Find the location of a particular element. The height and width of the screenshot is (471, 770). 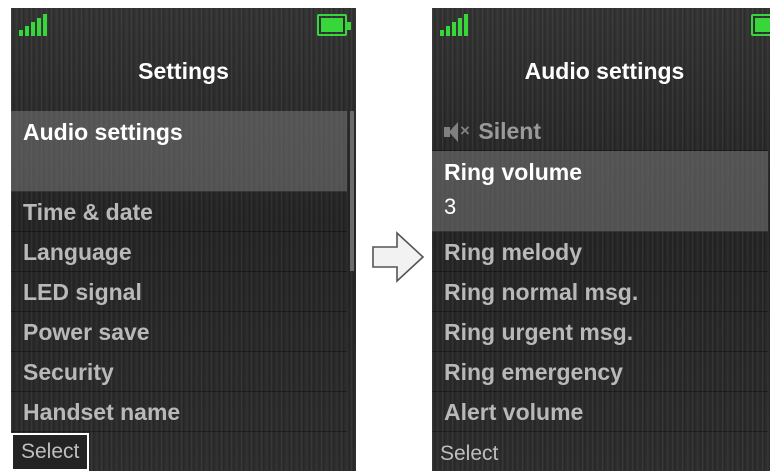

ring-volume-value: 3 is located at coordinates (450, 206).